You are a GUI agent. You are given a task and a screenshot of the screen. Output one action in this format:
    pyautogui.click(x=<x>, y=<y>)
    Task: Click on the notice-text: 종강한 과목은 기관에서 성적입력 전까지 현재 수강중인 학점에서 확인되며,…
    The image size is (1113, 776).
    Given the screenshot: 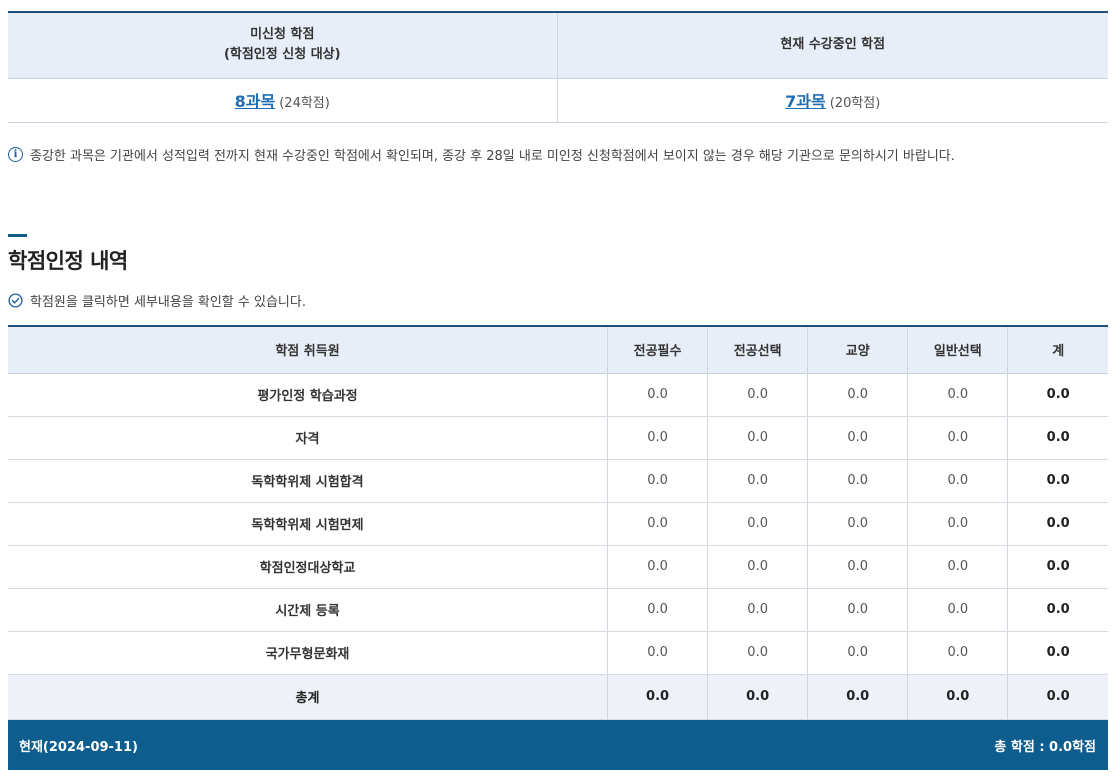 What is the action you would take?
    pyautogui.click(x=492, y=156)
    